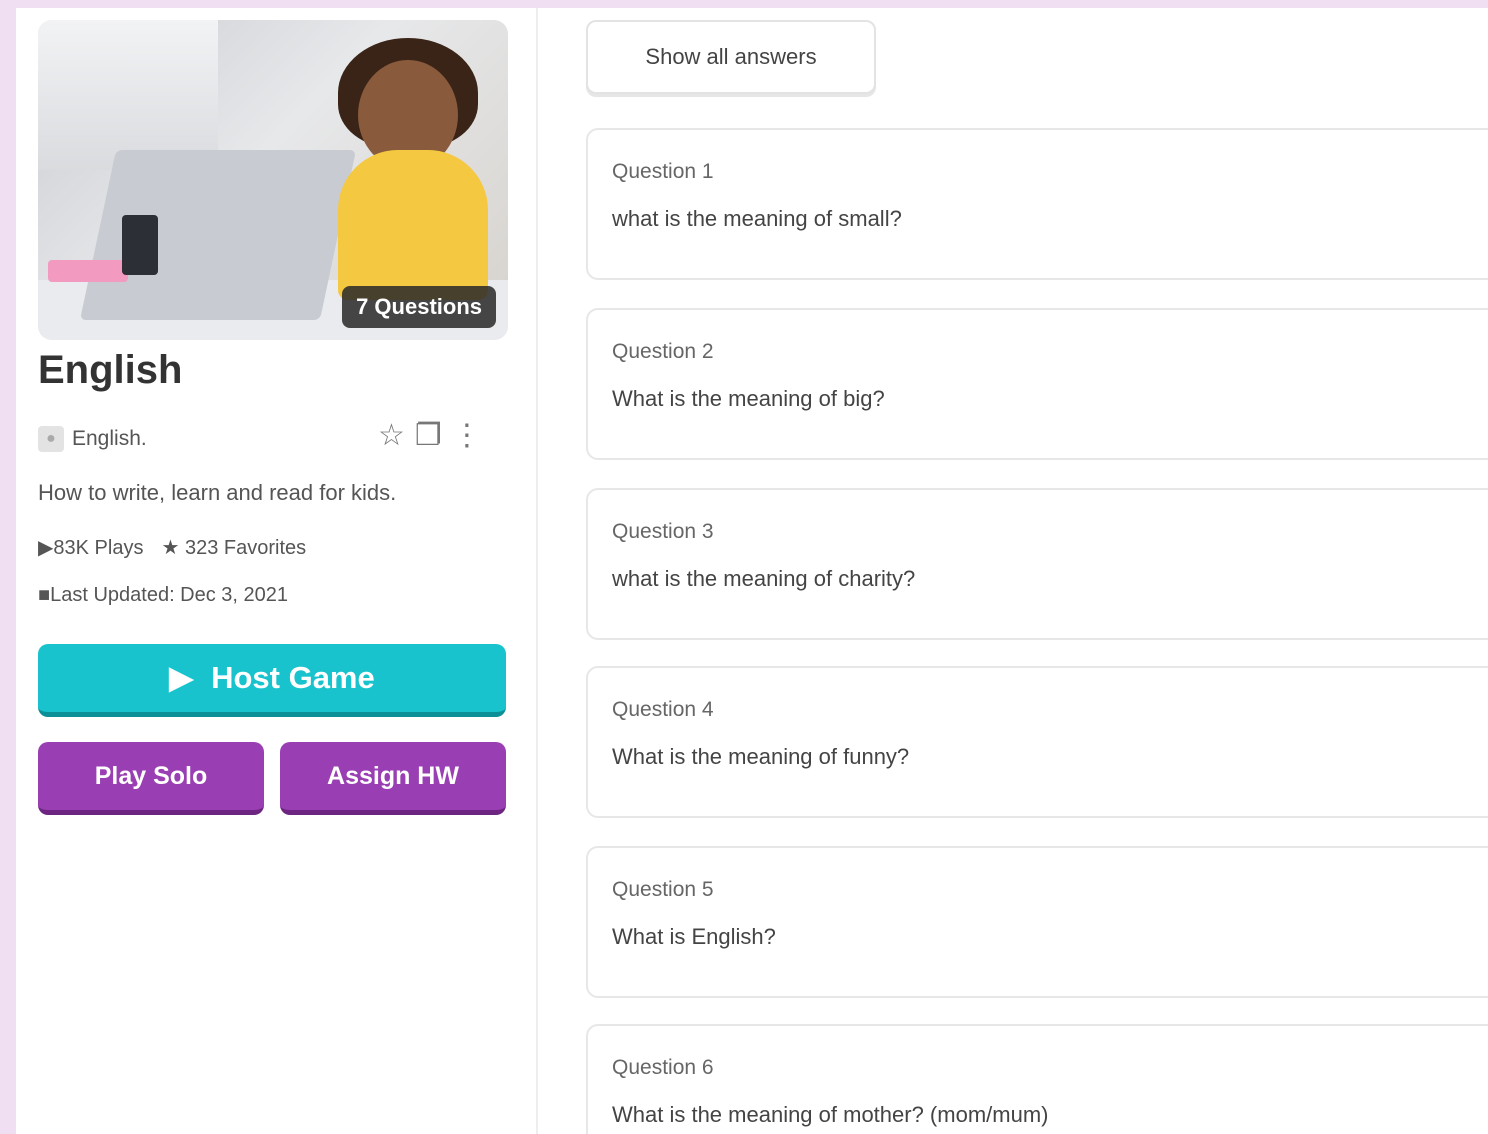 The height and width of the screenshot is (1134, 1488). Describe the element at coordinates (694, 936) in the screenshot. I see `question-text: What is English?` at that location.